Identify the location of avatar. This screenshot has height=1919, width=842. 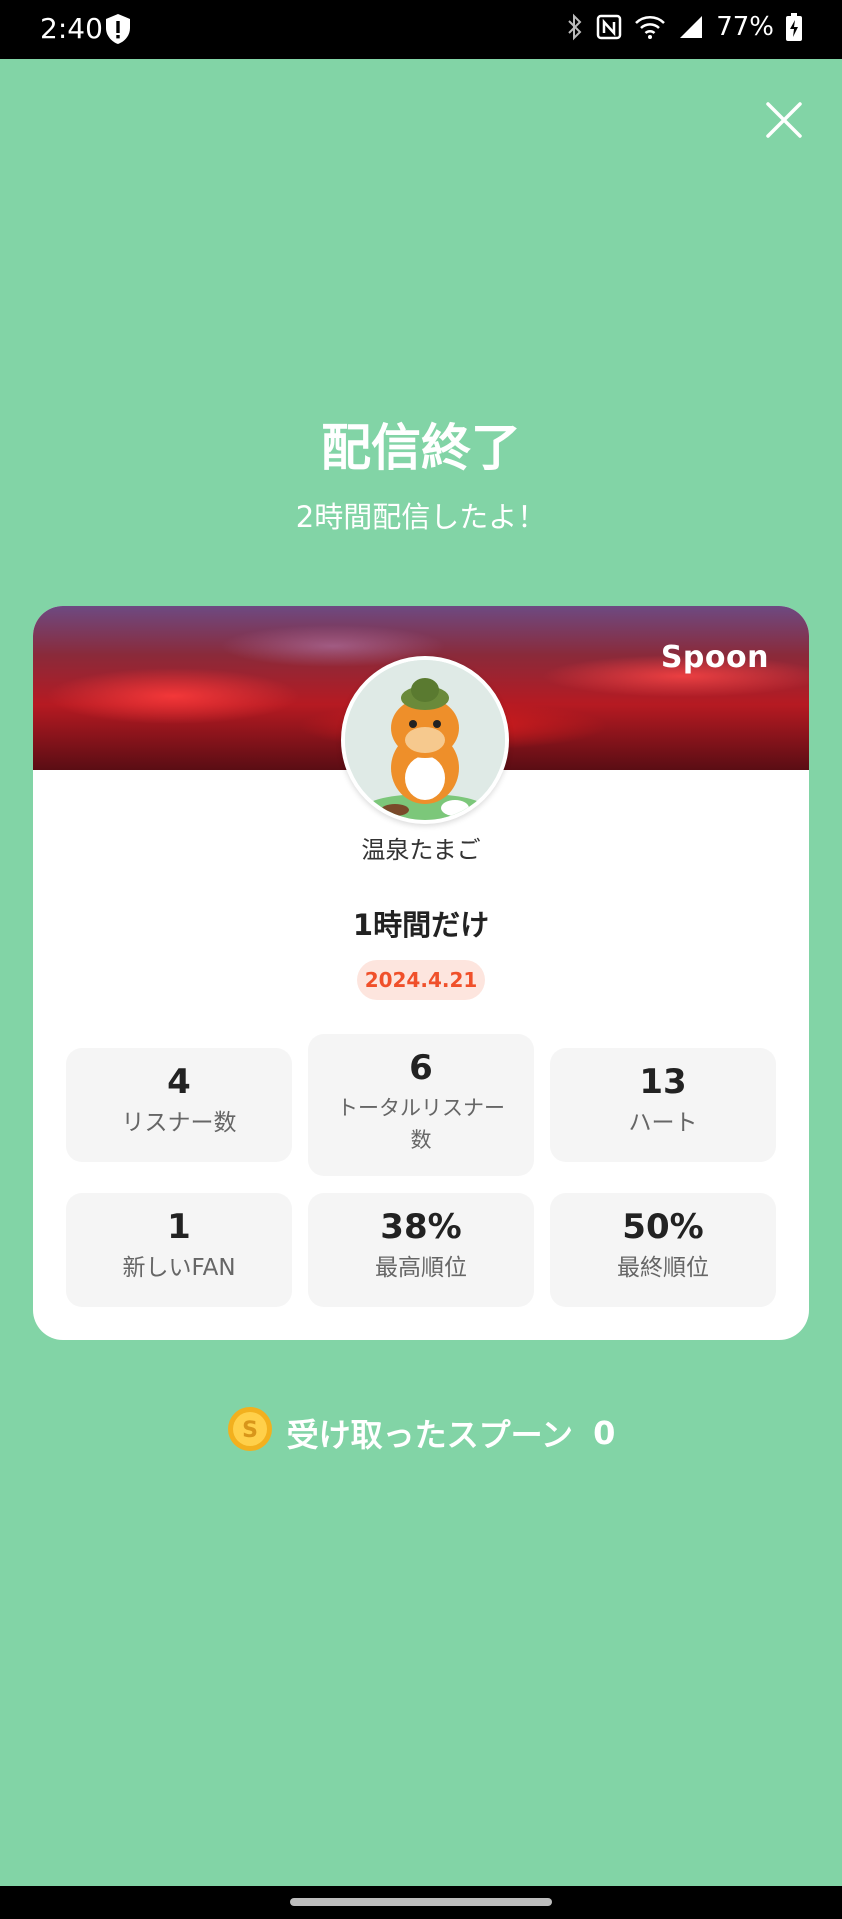
(425, 740).